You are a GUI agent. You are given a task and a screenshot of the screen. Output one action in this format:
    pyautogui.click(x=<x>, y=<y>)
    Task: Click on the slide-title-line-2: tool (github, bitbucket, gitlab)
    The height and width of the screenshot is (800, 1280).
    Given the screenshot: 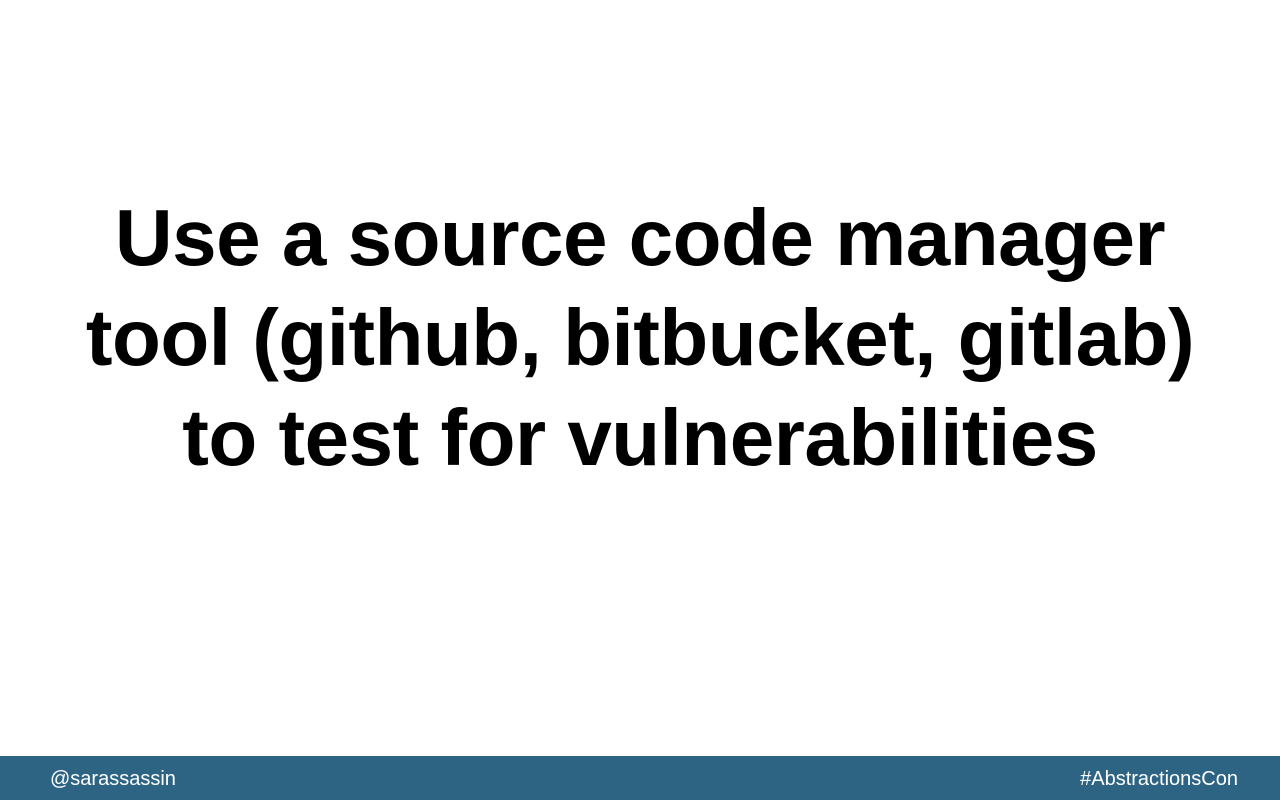 What is the action you would take?
    pyautogui.click(x=640, y=337)
    